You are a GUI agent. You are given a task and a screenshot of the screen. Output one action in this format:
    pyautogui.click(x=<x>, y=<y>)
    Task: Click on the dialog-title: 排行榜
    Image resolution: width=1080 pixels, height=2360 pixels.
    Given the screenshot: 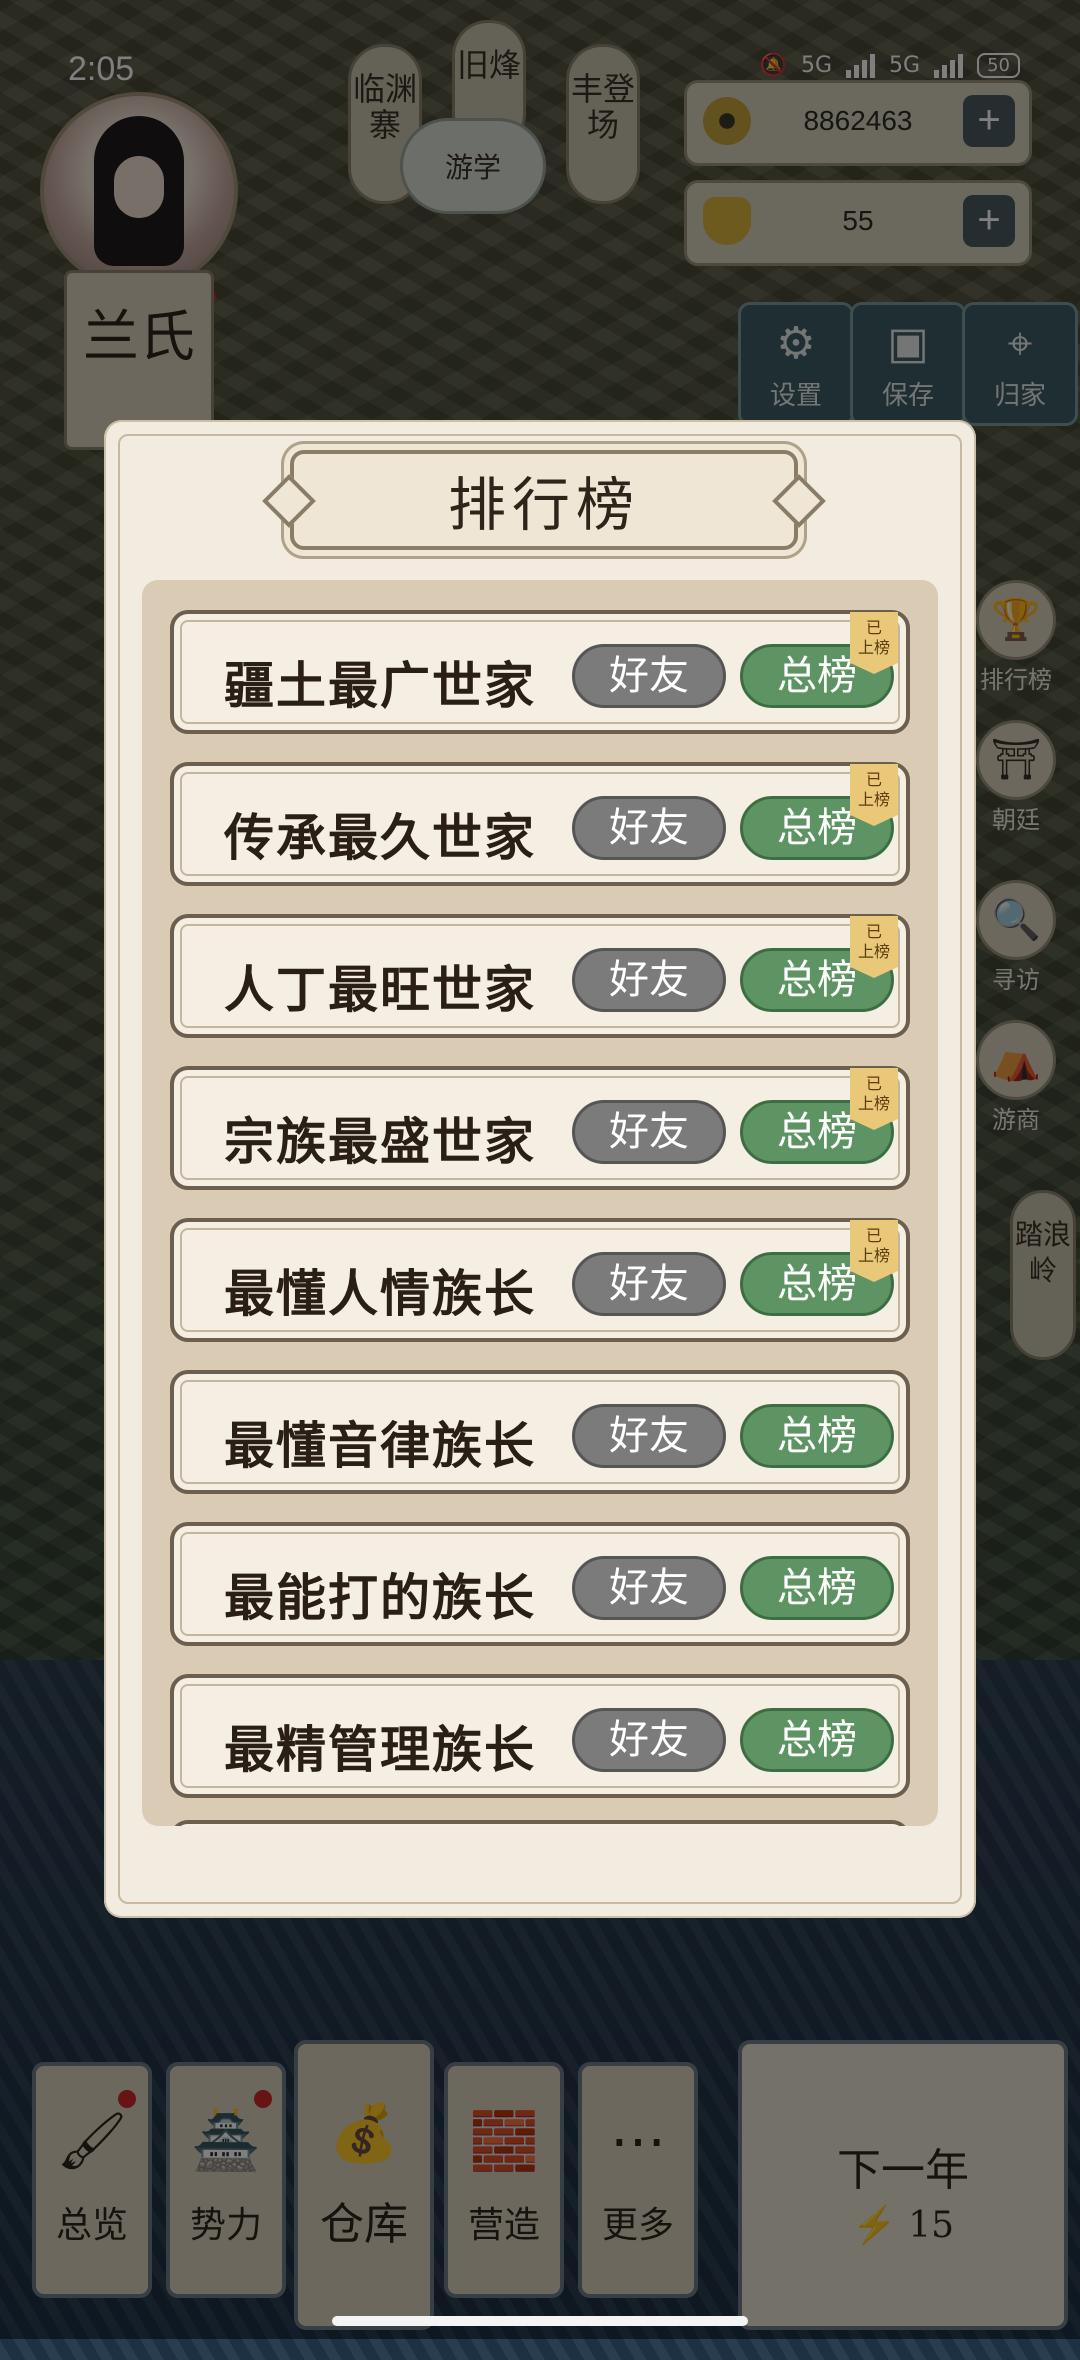 What is the action you would take?
    pyautogui.click(x=543, y=505)
    